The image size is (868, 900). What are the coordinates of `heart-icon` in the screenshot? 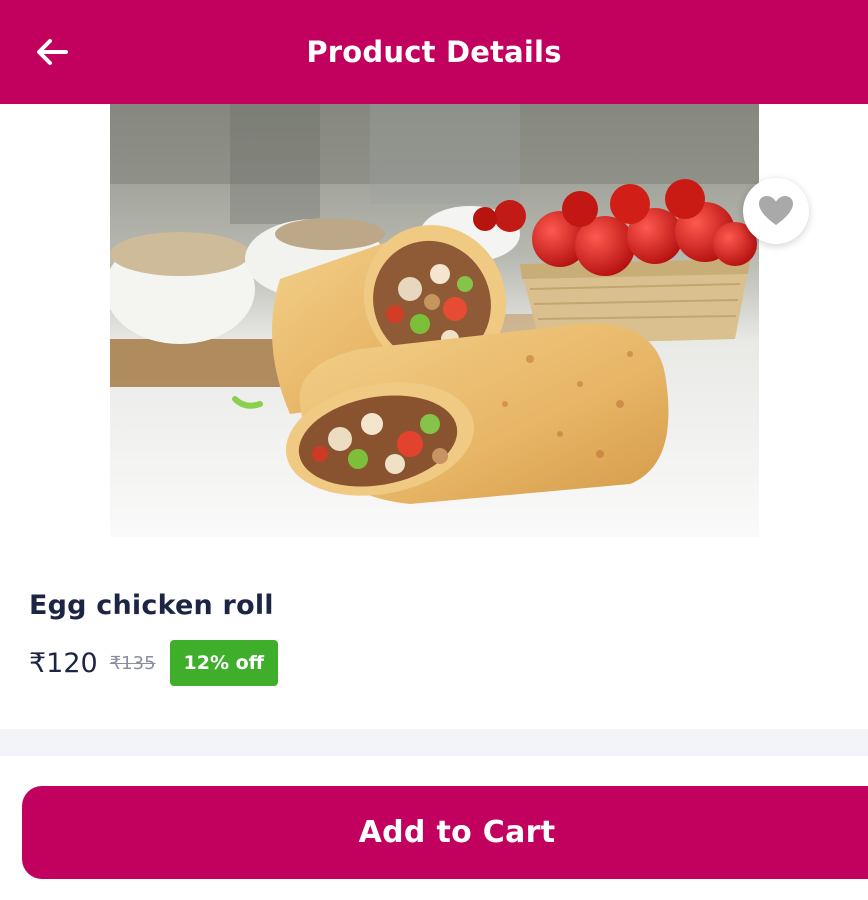 It's located at (776, 210).